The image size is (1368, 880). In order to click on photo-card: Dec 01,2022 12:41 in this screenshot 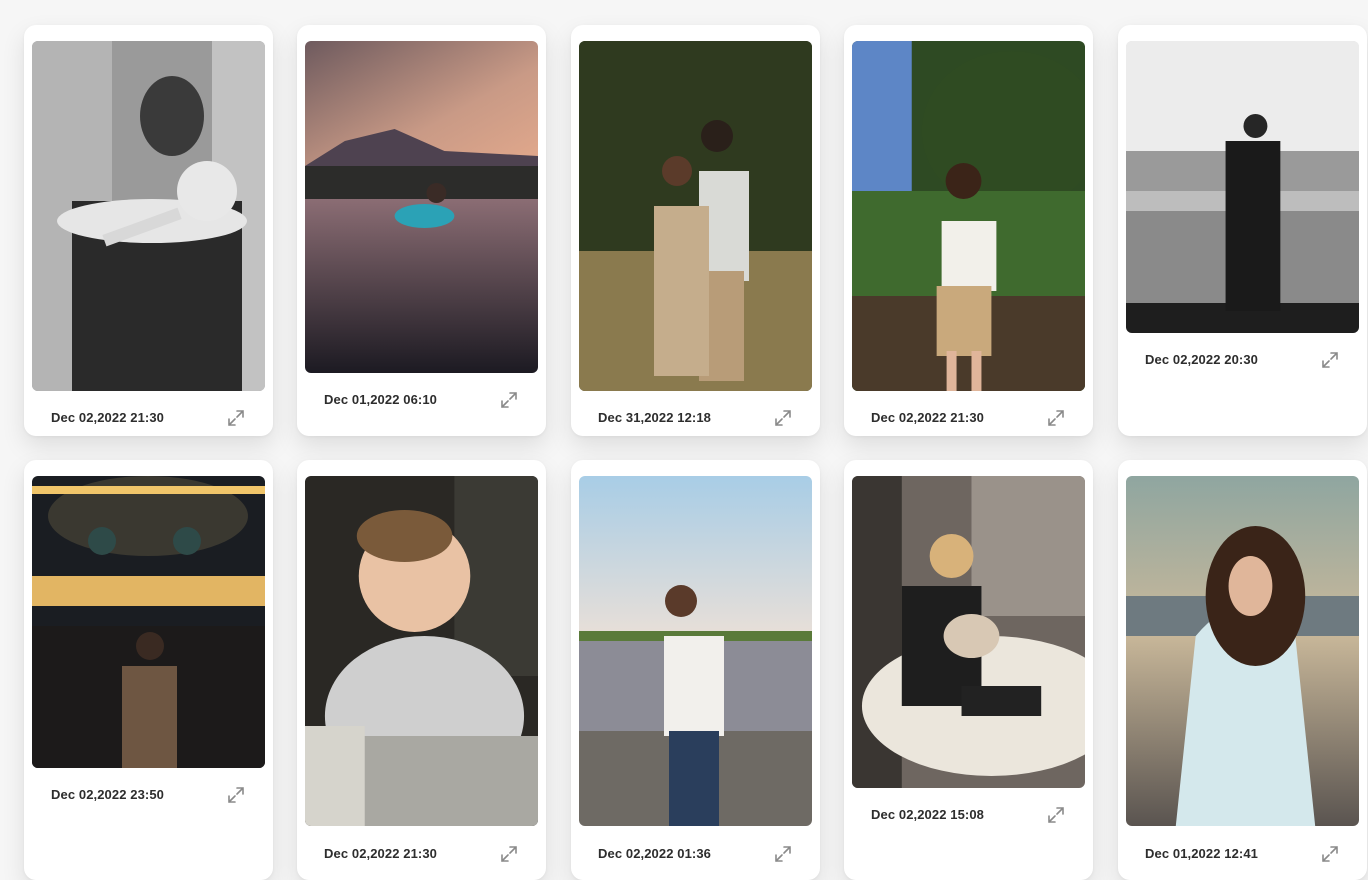, I will do `click(1242, 670)`.